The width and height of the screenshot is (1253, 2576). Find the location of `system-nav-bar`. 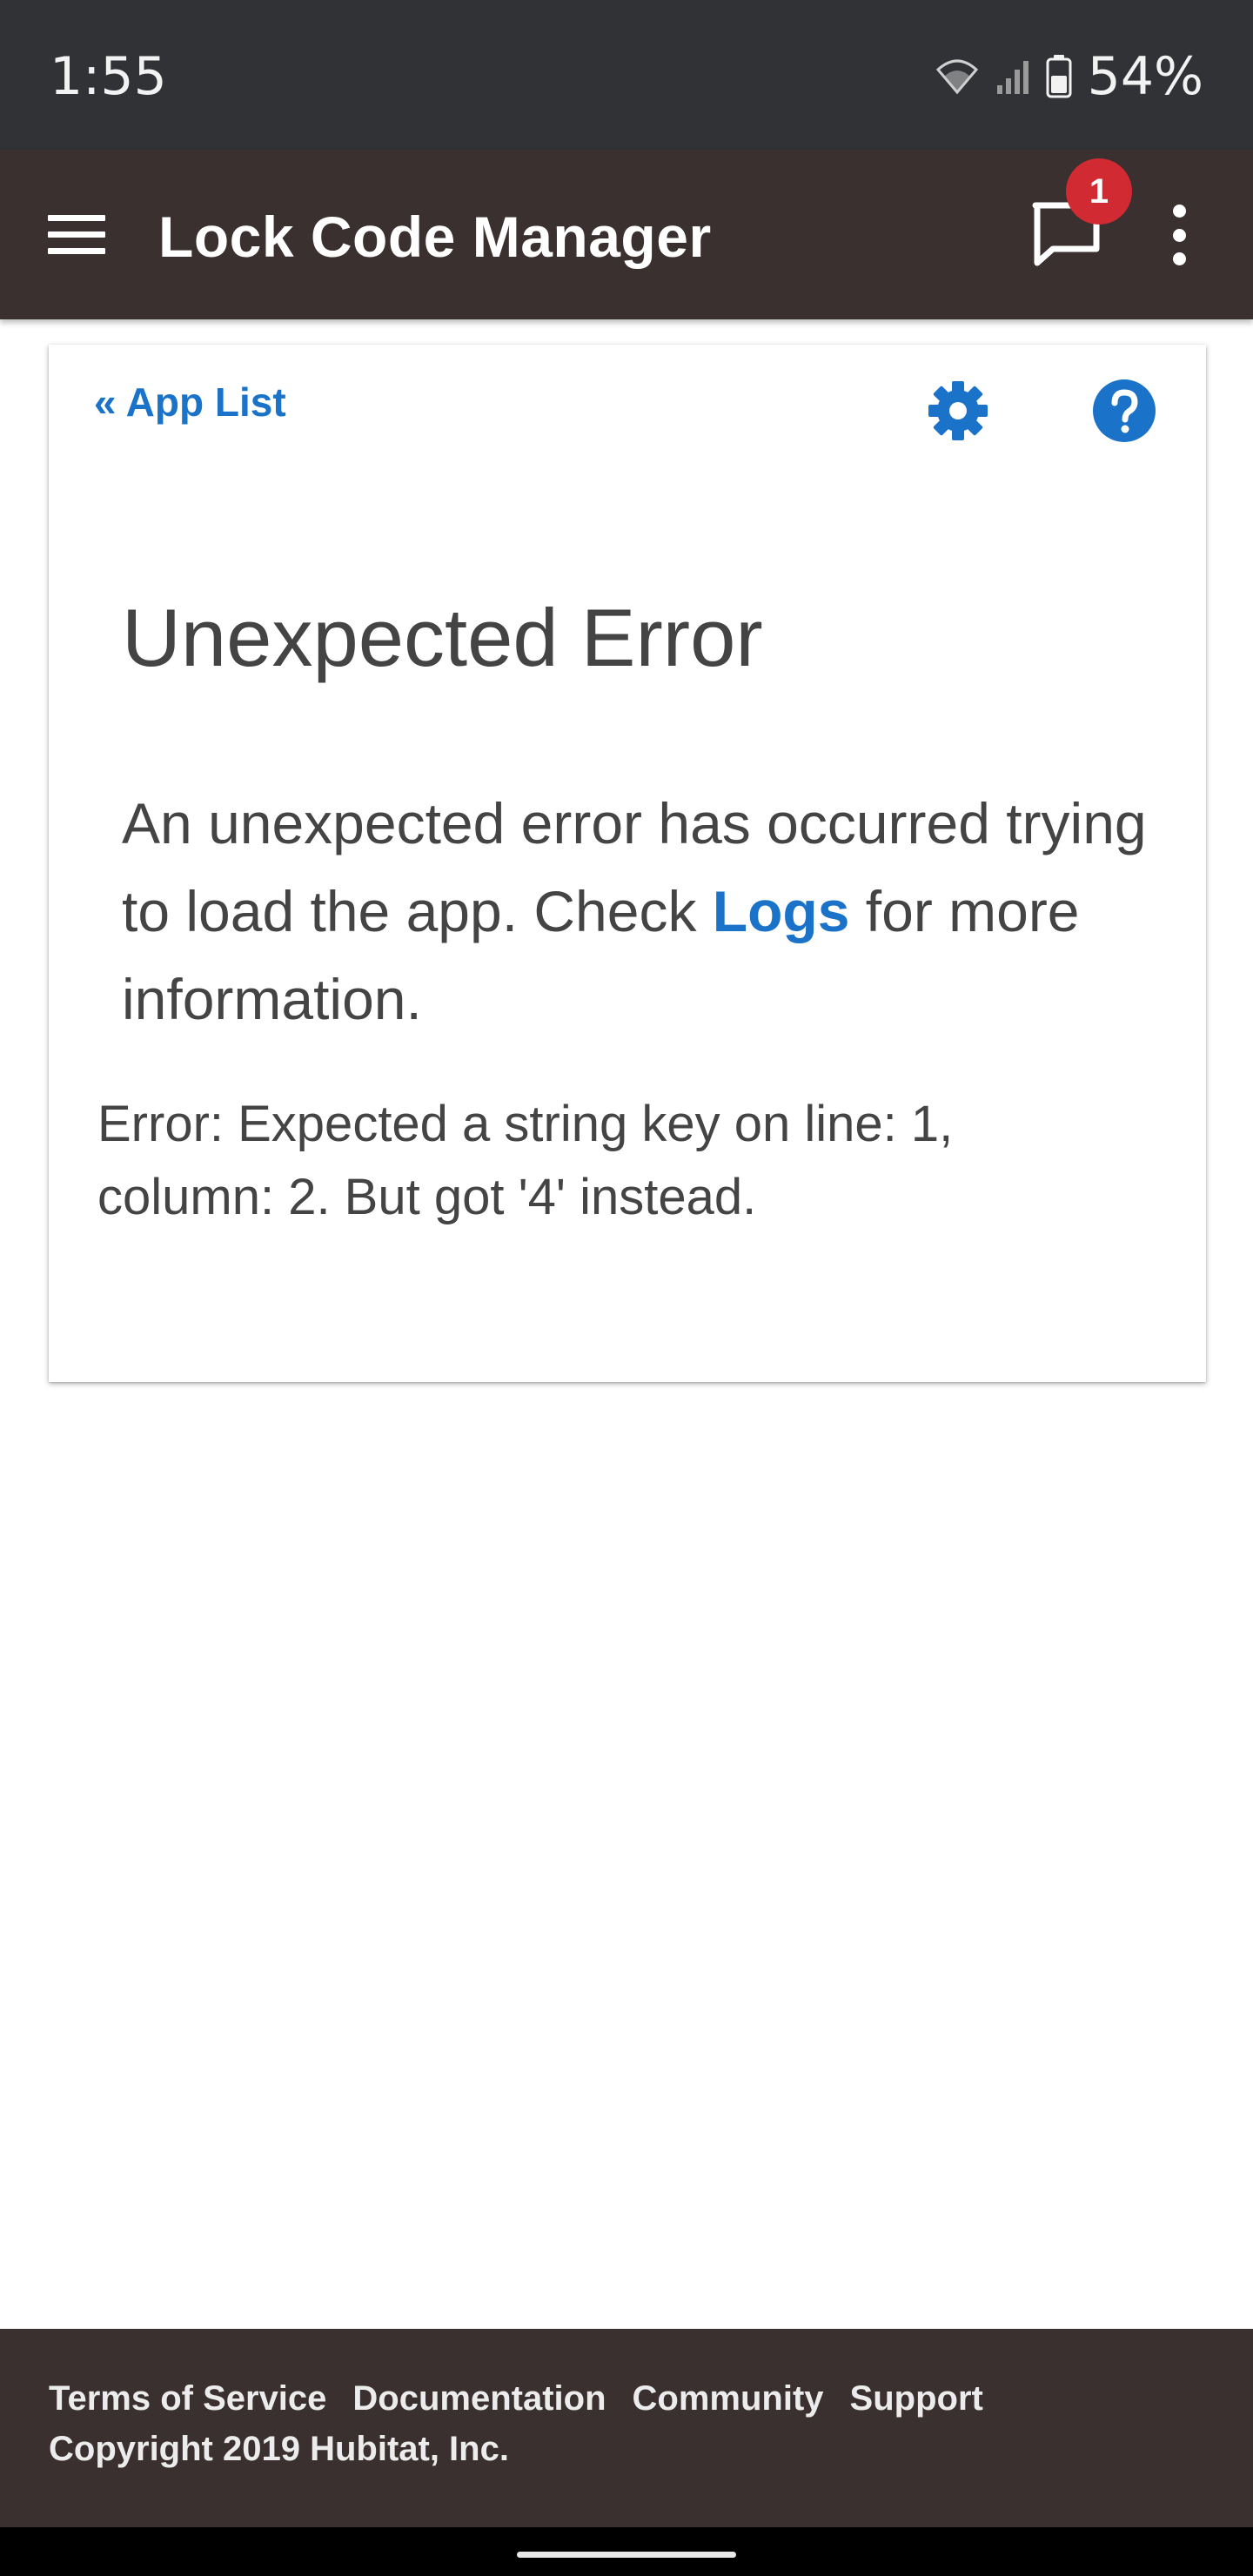

system-nav-bar is located at coordinates (626, 2551).